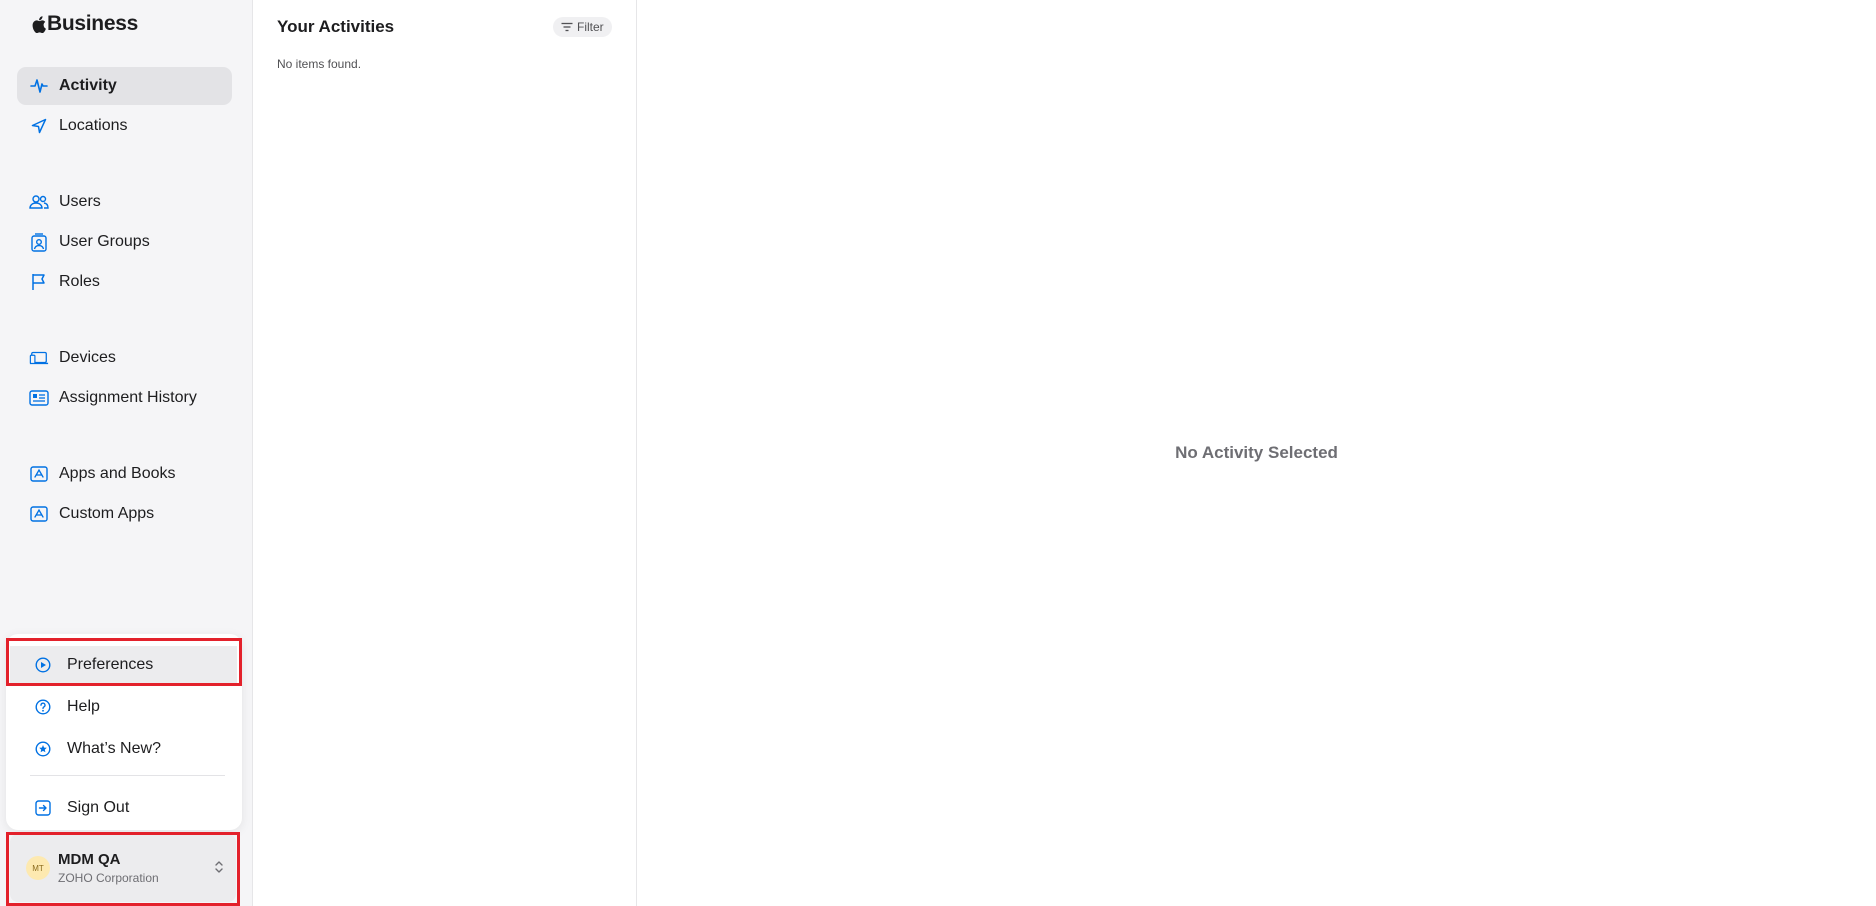  I want to click on sign-out-menu-item: Sign Out, so click(123, 808).